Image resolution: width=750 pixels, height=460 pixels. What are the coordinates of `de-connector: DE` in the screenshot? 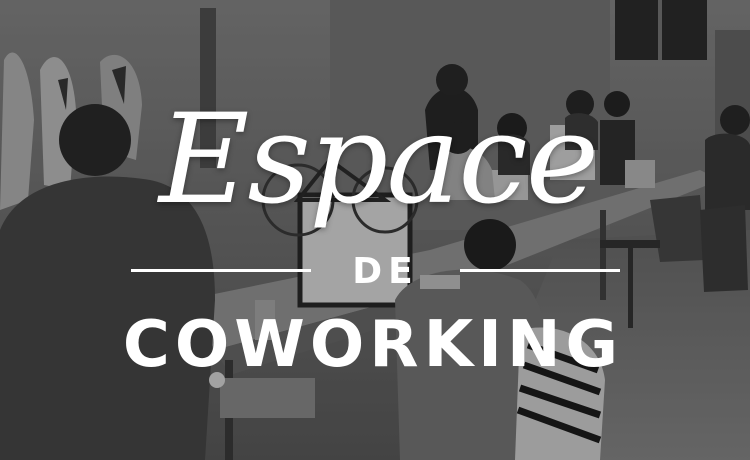 It's located at (385, 271).